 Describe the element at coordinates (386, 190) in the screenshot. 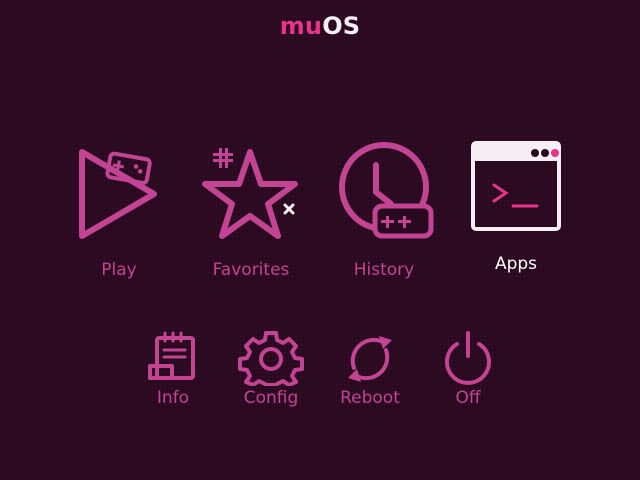

I see `clock-icon` at that location.